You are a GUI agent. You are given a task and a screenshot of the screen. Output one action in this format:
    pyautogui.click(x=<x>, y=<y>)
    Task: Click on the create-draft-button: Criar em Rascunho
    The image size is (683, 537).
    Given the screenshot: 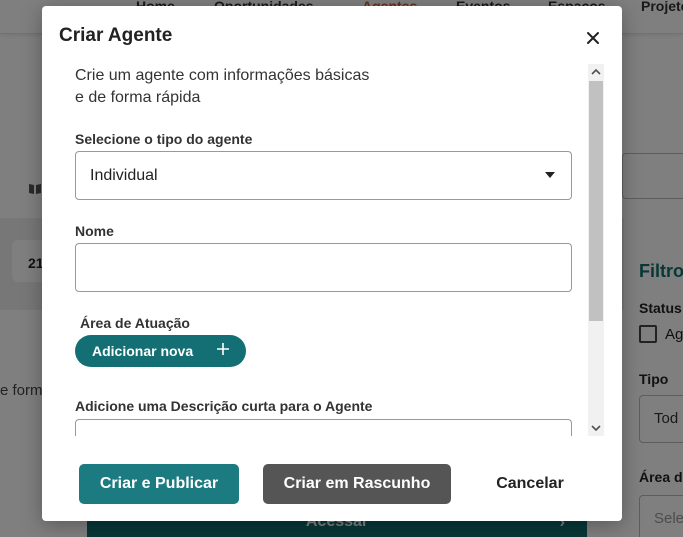 What is the action you would take?
    pyautogui.click(x=357, y=484)
    